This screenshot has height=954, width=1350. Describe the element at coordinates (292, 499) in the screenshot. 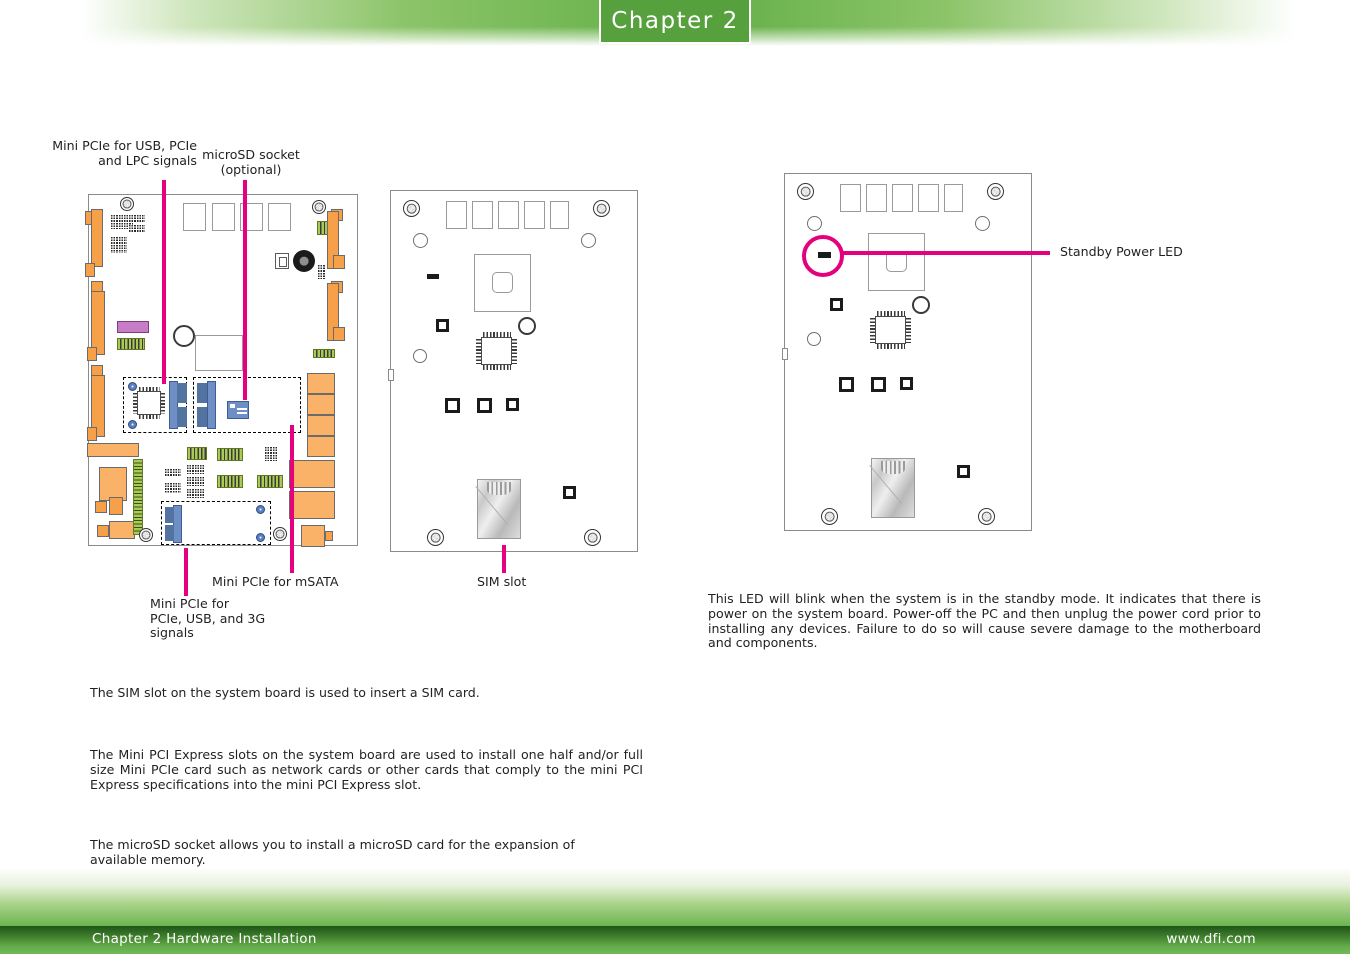

I see `pointer-line-msata` at that location.